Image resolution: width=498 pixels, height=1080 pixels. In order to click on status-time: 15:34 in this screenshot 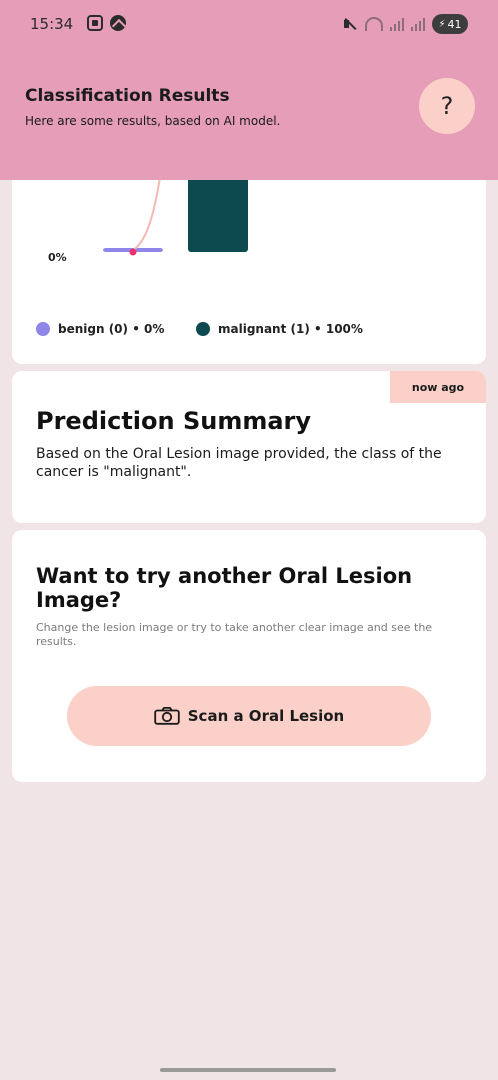, I will do `click(52, 24)`.